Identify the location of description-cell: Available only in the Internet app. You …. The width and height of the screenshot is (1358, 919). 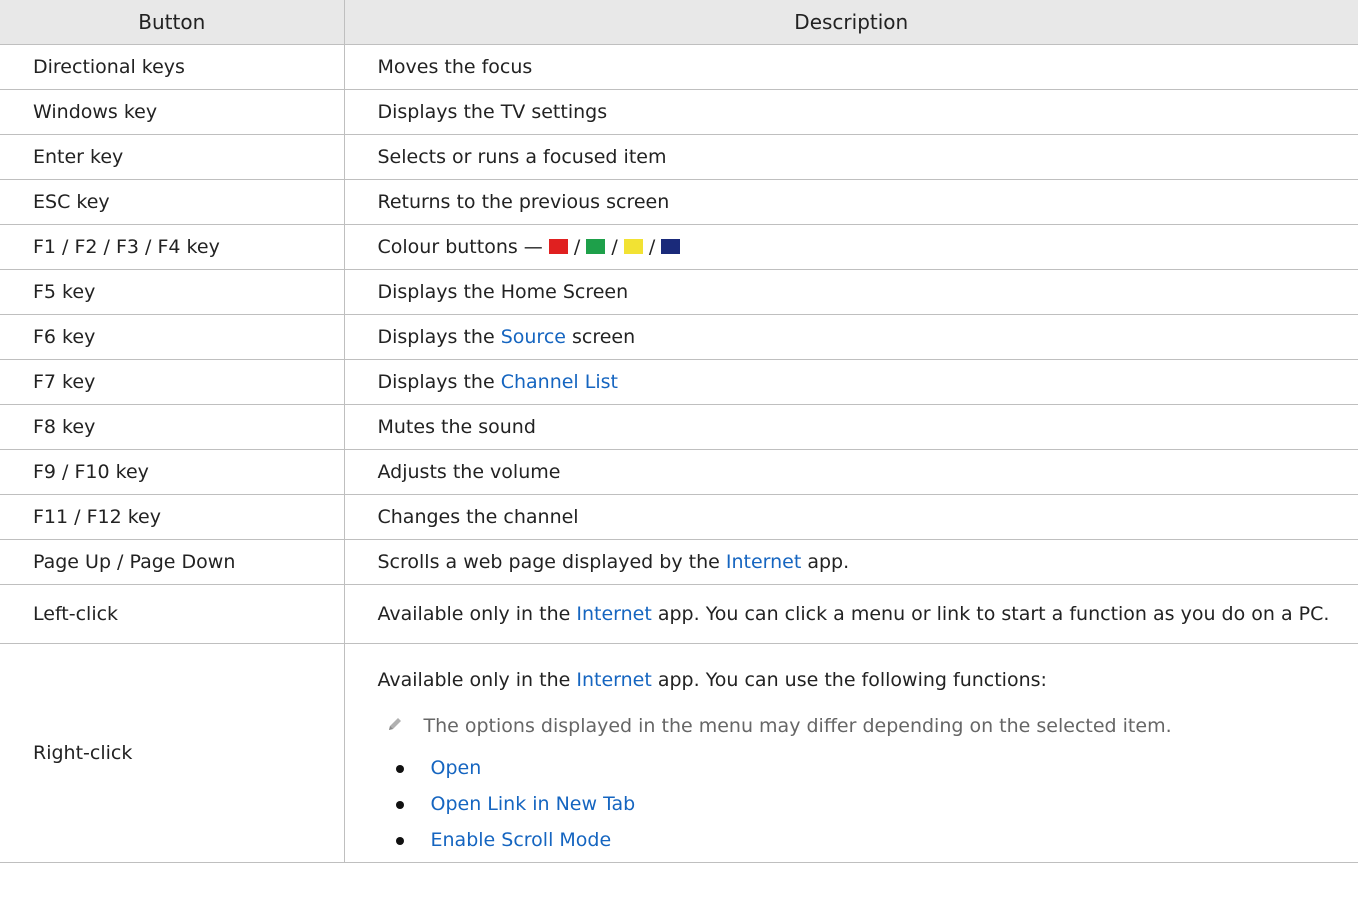
(851, 614).